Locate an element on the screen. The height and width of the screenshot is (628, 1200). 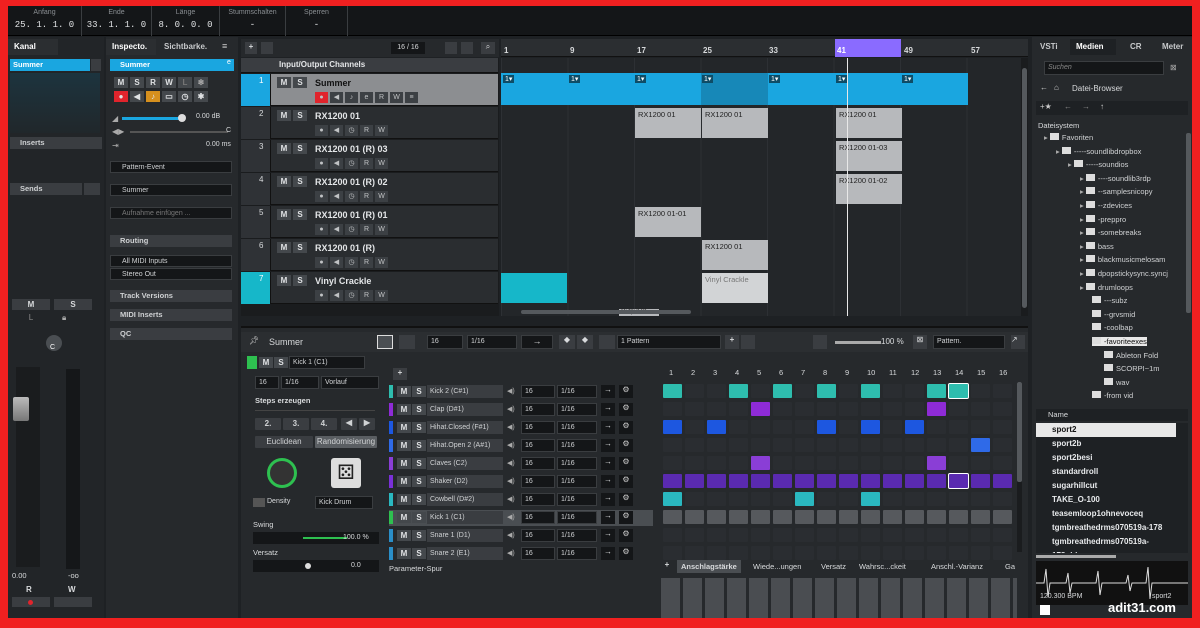
dice-icon: ⚄ is located at coordinates (346, 473).